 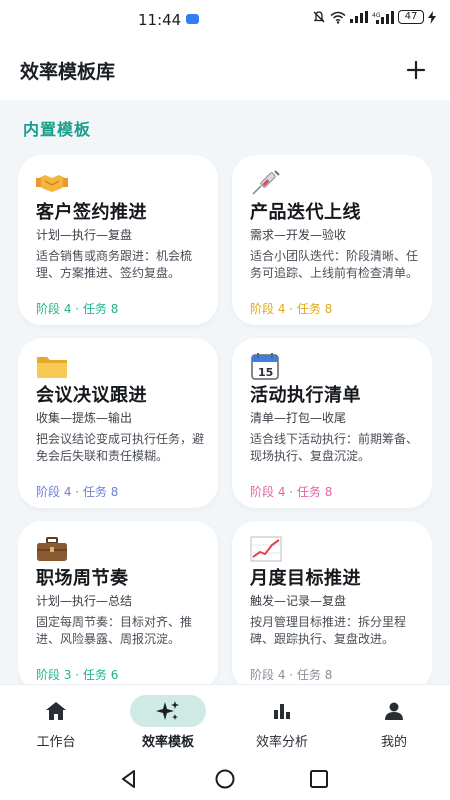 I want to click on status-icons: 4G 47, so click(x=374, y=17).